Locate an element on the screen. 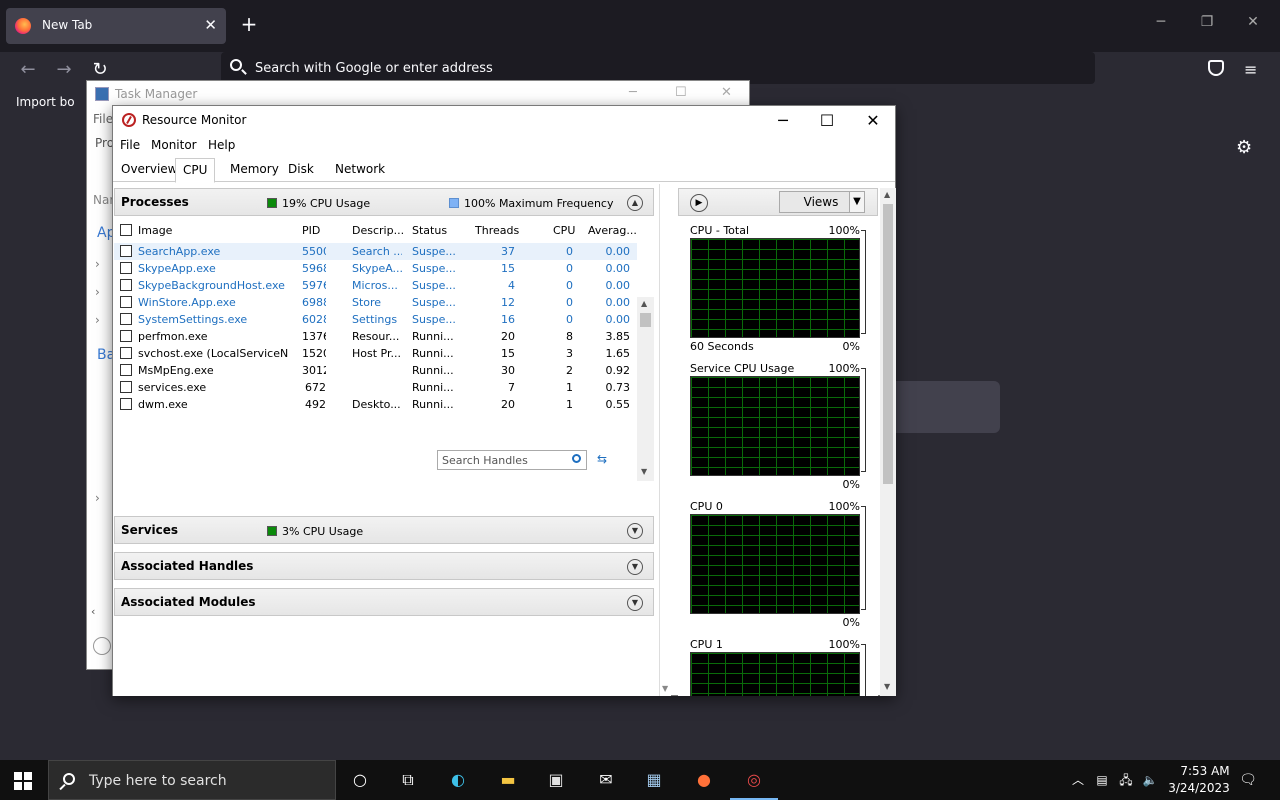  tm-close-icon: ✕ is located at coordinates (726, 92).